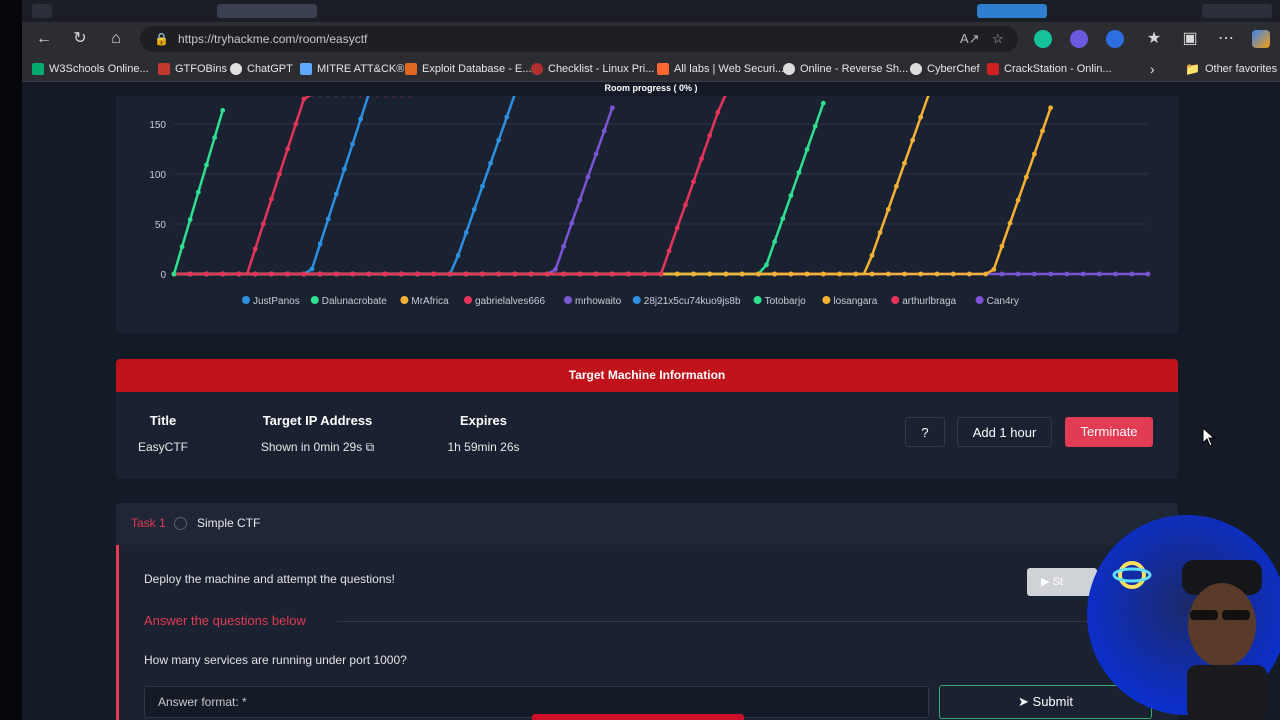  Describe the element at coordinates (929, 301) in the screenshot. I see `legend-label: arthurlbraga` at that location.